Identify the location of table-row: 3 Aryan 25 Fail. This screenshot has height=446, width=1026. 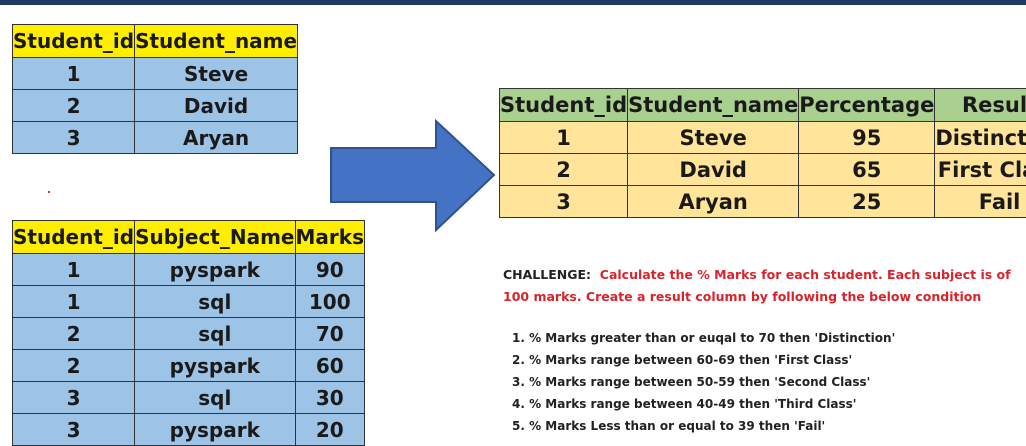
(762, 201).